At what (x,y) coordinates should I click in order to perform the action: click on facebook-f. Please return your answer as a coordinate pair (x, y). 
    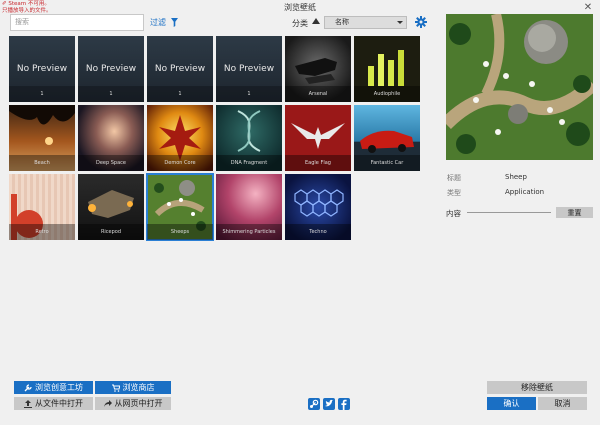
    Looking at the image, I should click on (344, 404).